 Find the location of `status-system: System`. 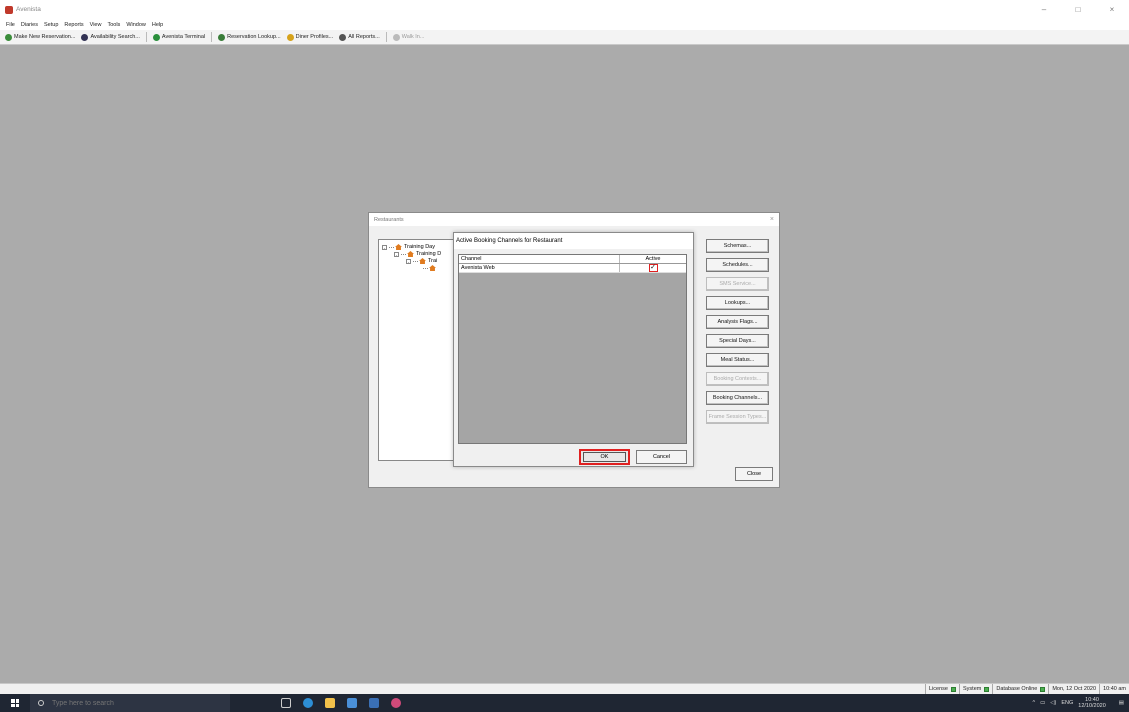

status-system: System is located at coordinates (975, 689).